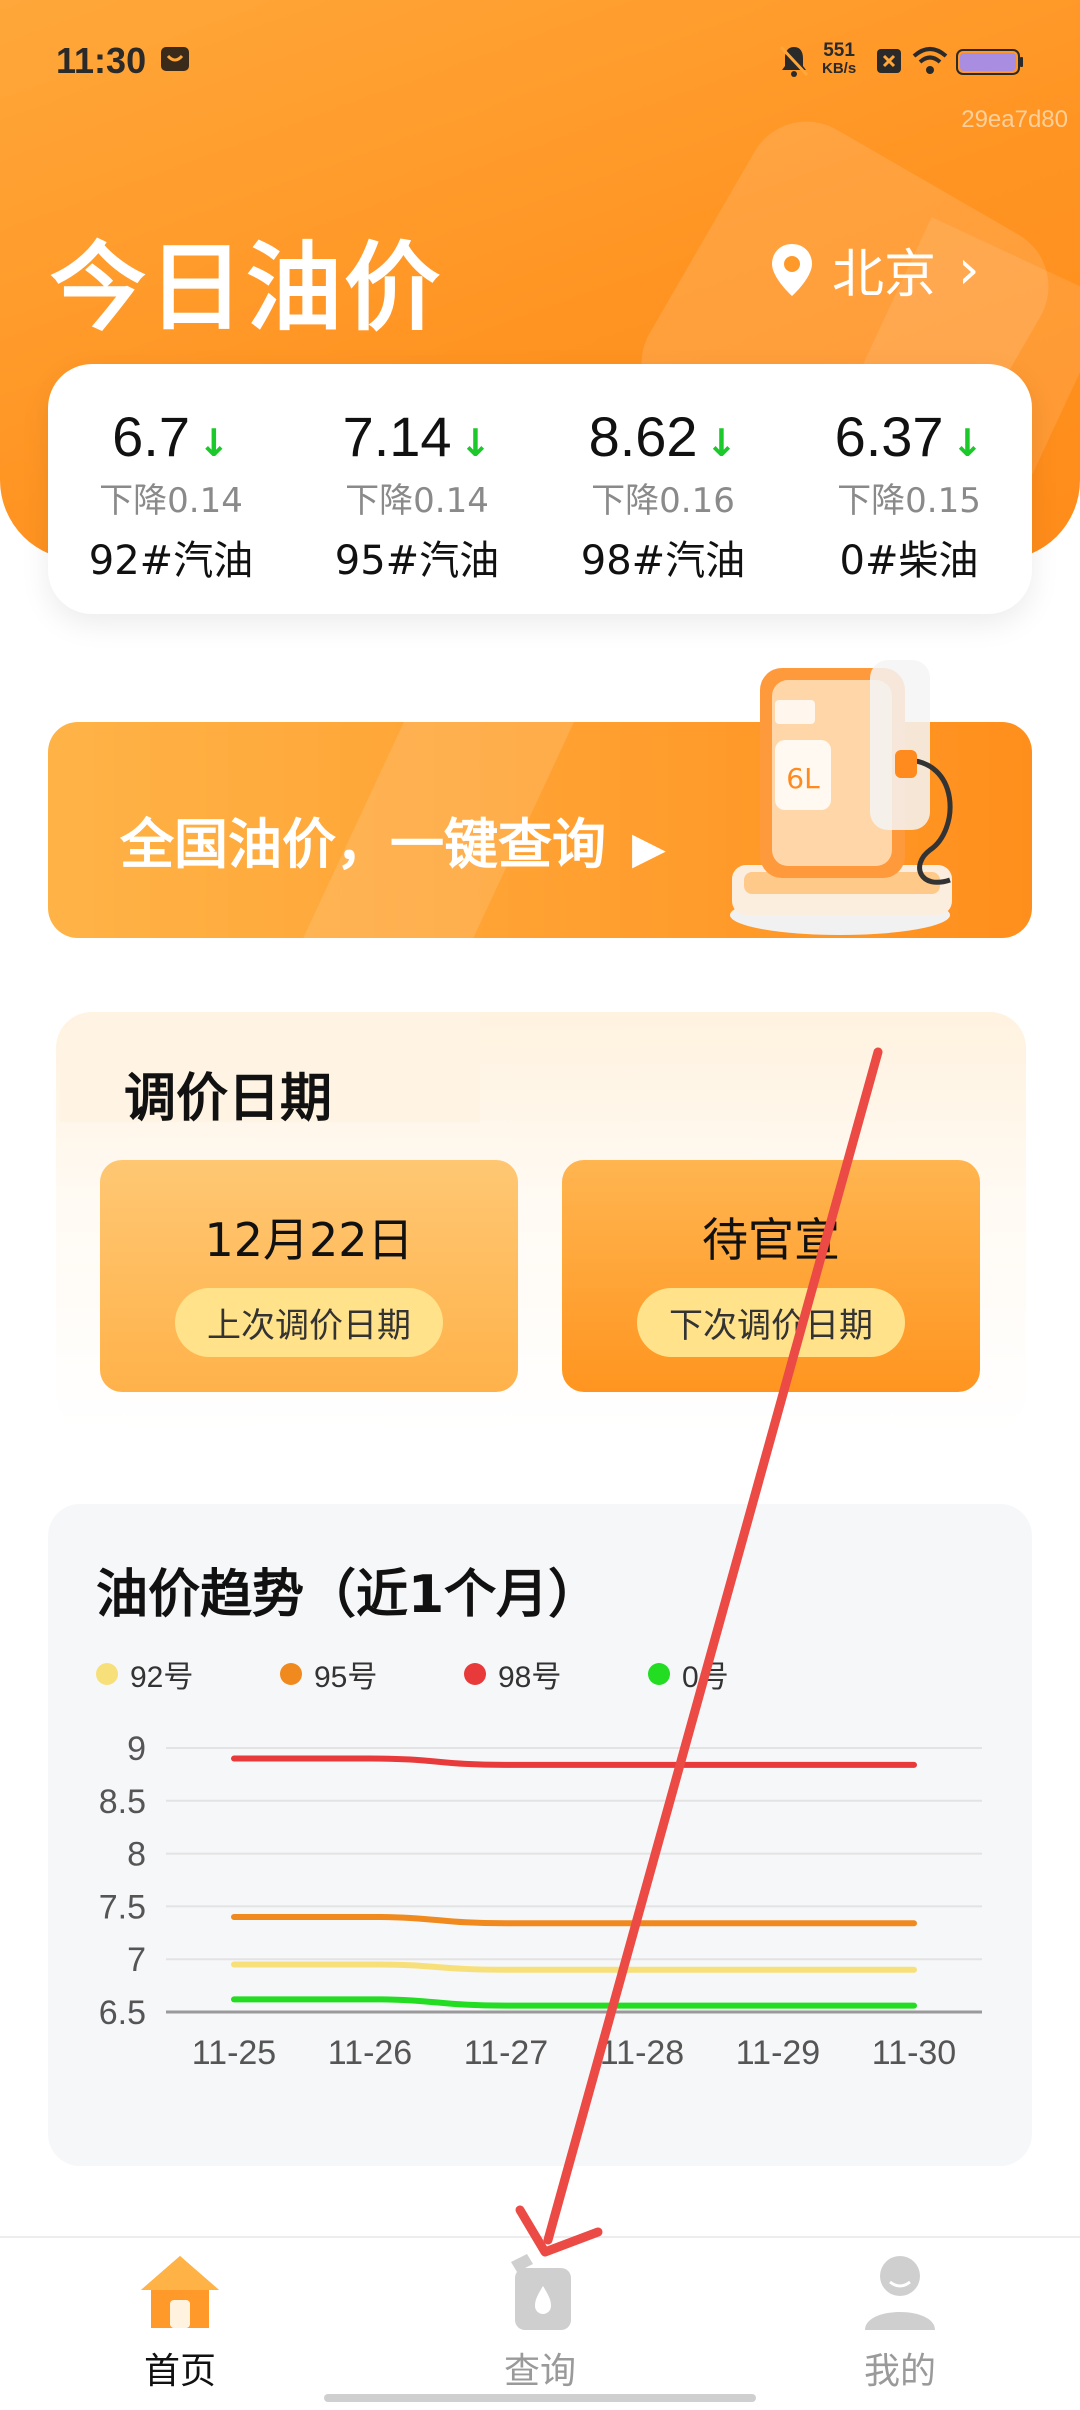 The image size is (1080, 2410). I want to click on net-speed: 551 KB/s, so click(839, 59).